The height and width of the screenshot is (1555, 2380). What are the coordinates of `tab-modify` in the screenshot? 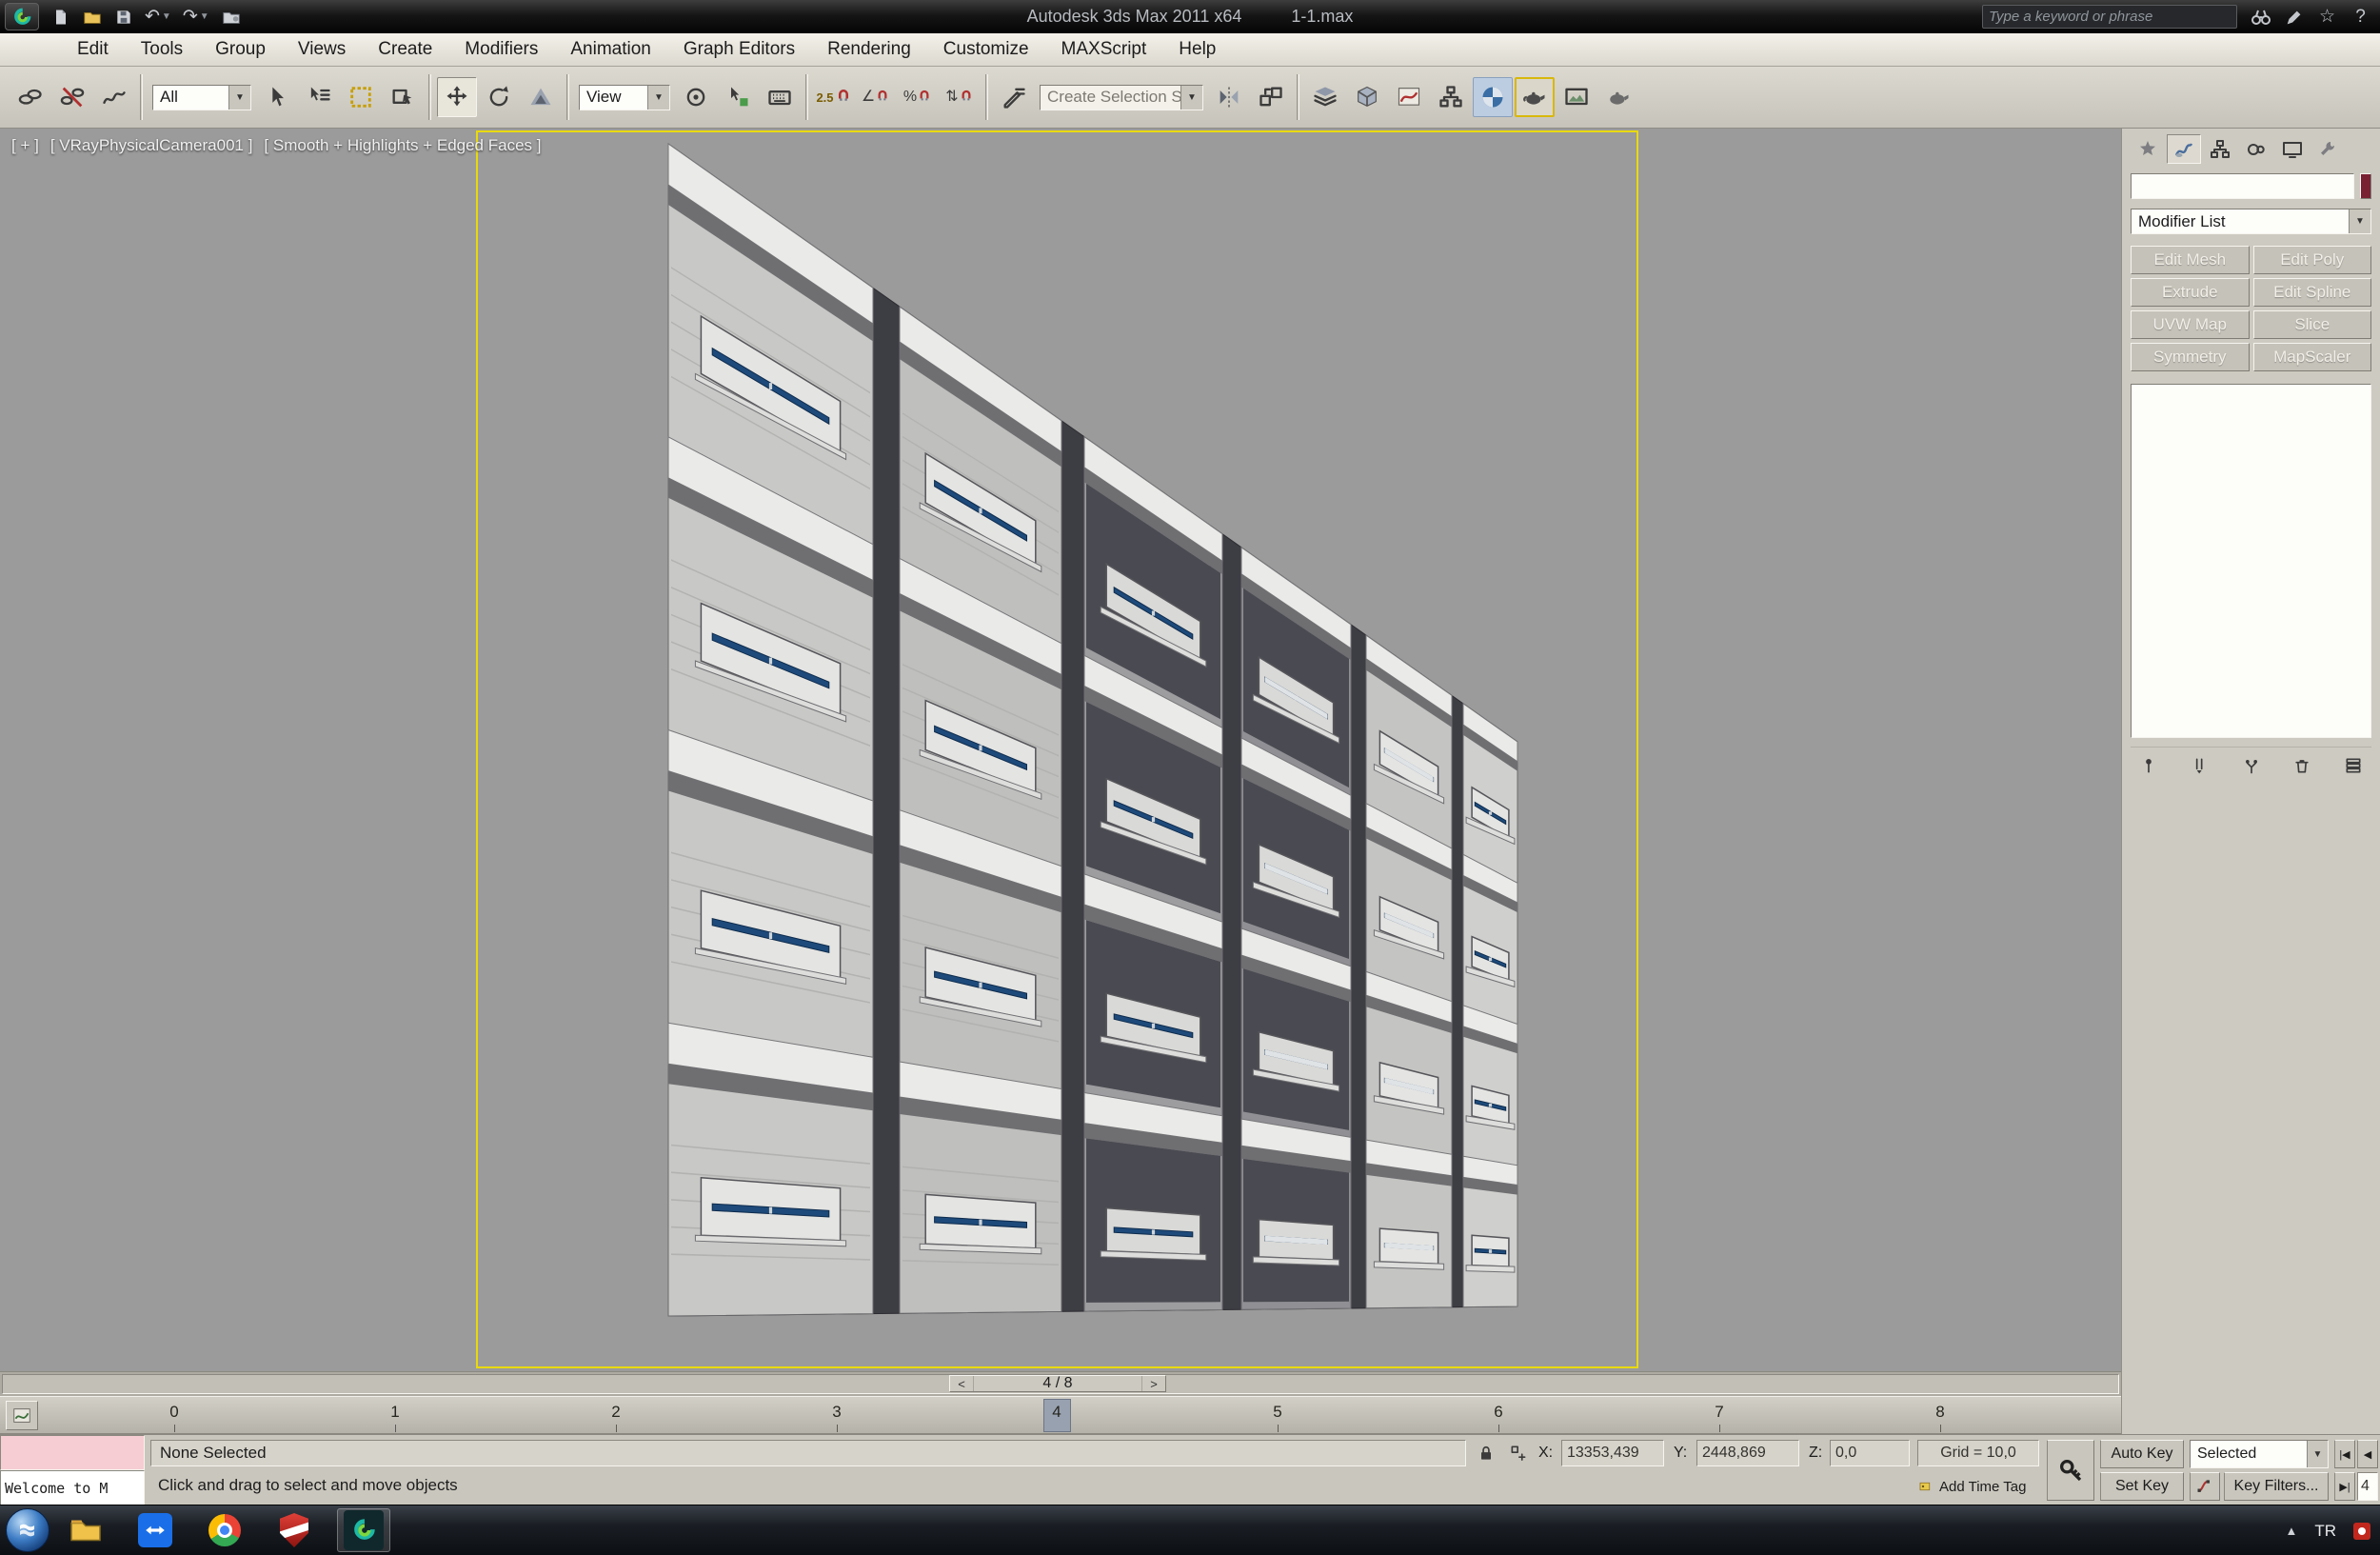 It's located at (2184, 149).